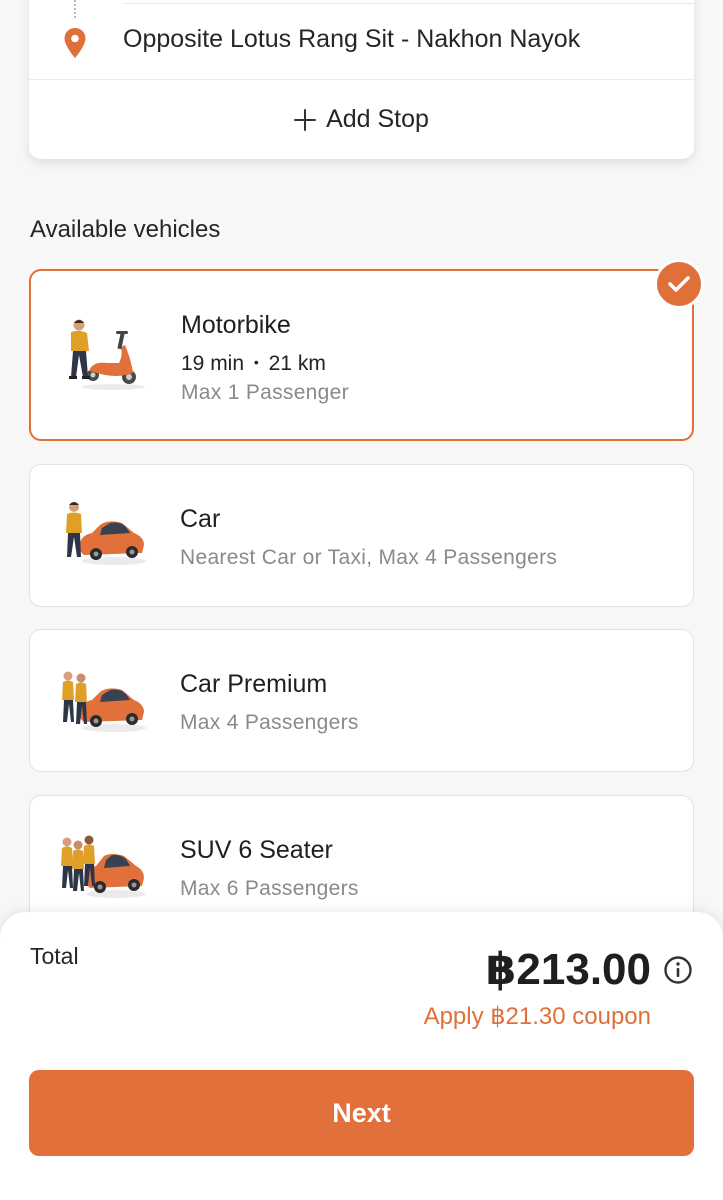 This screenshot has width=723, height=1200. I want to click on vehicle-distance: 21 km, so click(297, 363).